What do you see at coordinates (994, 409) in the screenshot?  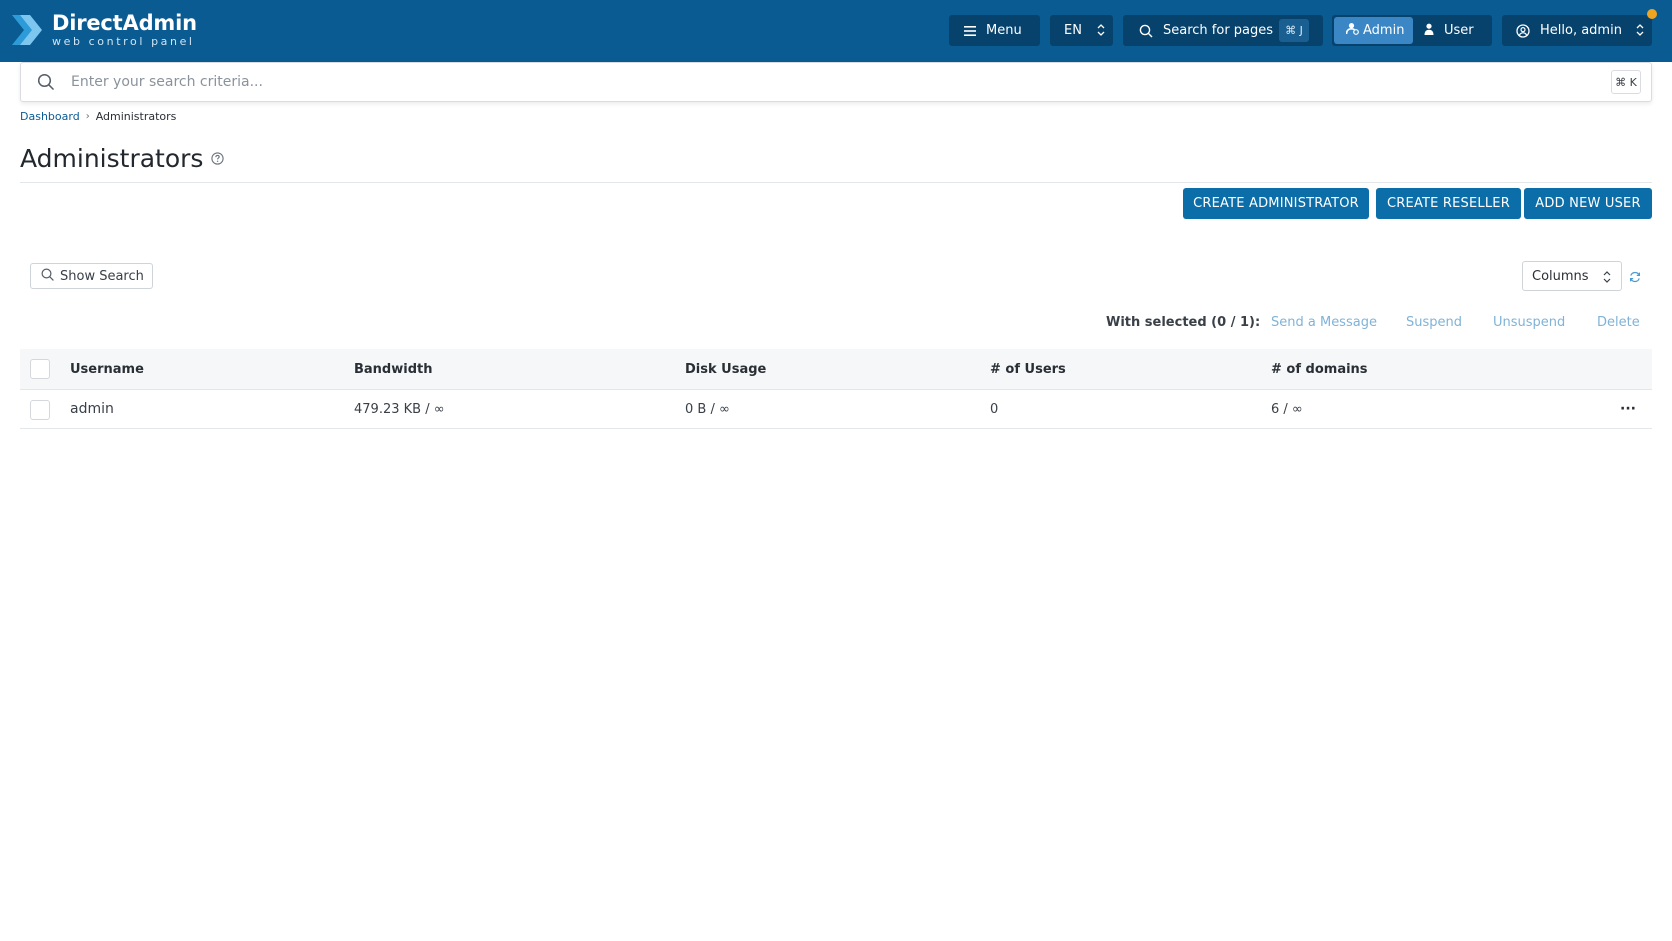 I see `users-count-cell: 0` at bounding box center [994, 409].